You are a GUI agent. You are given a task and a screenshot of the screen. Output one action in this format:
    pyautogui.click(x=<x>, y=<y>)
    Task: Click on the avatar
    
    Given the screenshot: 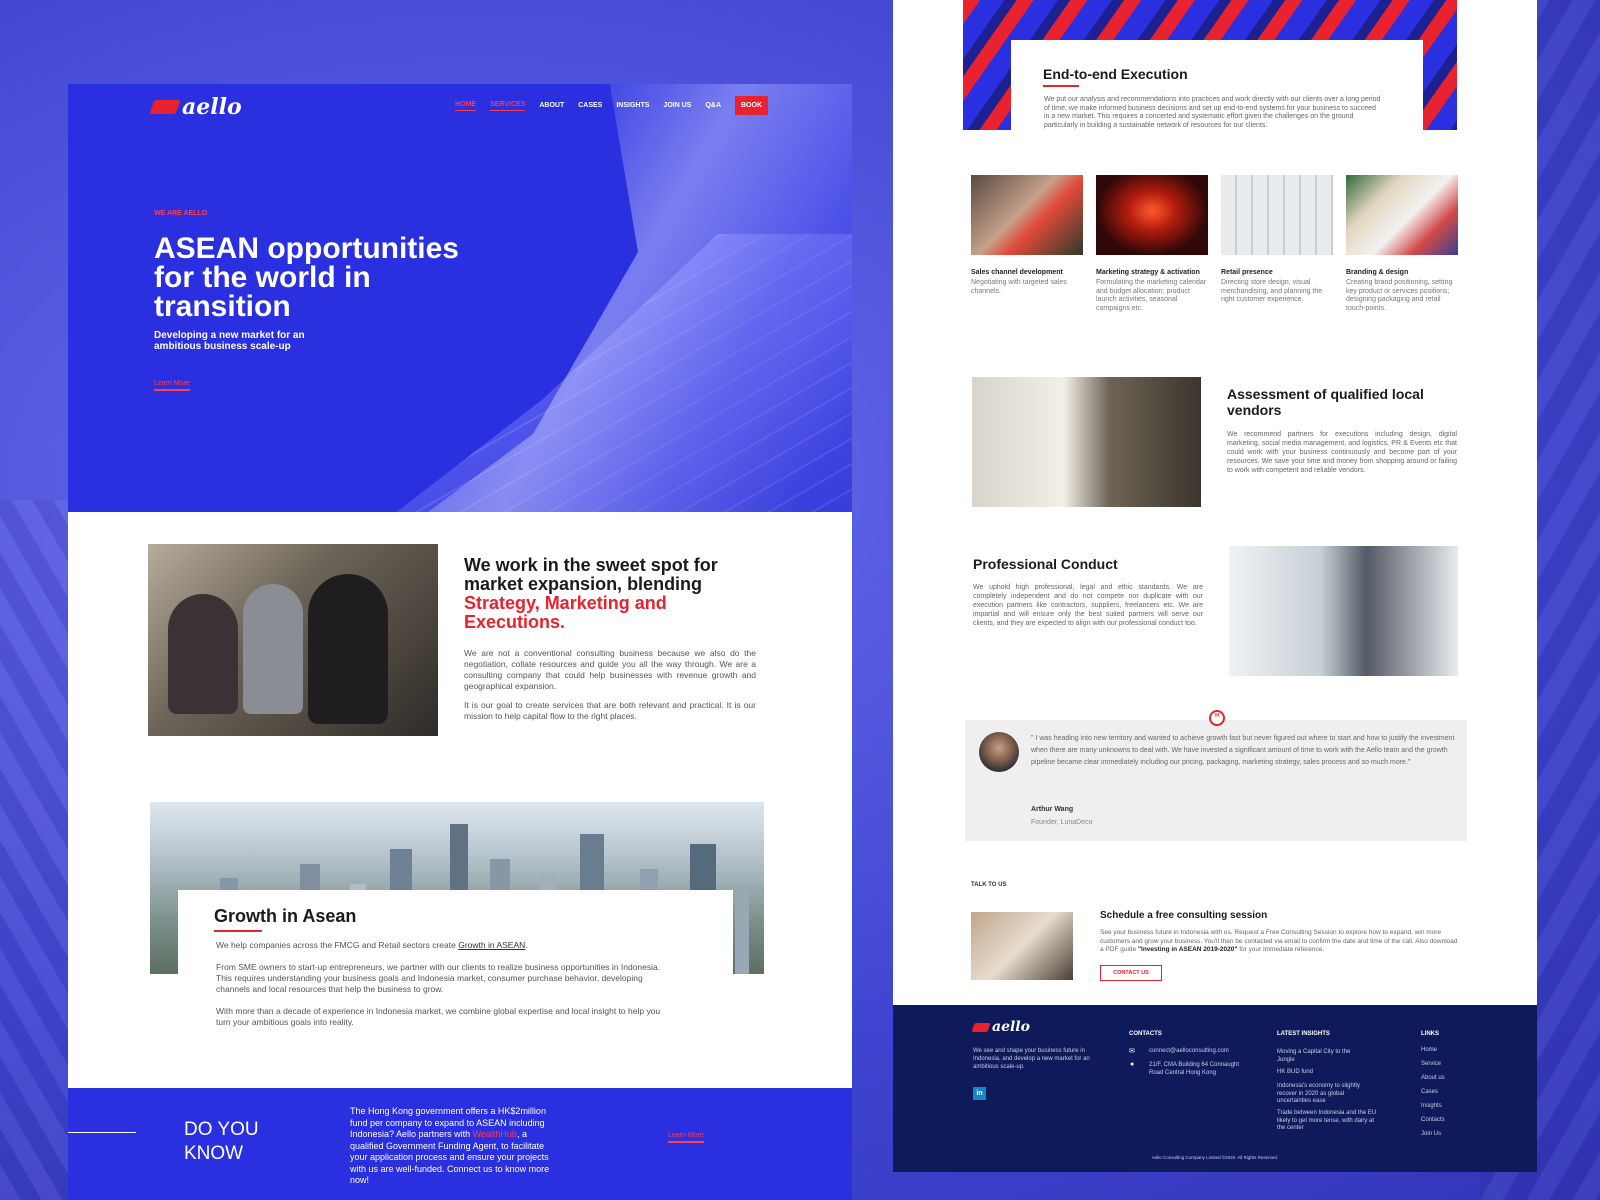 What is the action you would take?
    pyautogui.click(x=999, y=752)
    